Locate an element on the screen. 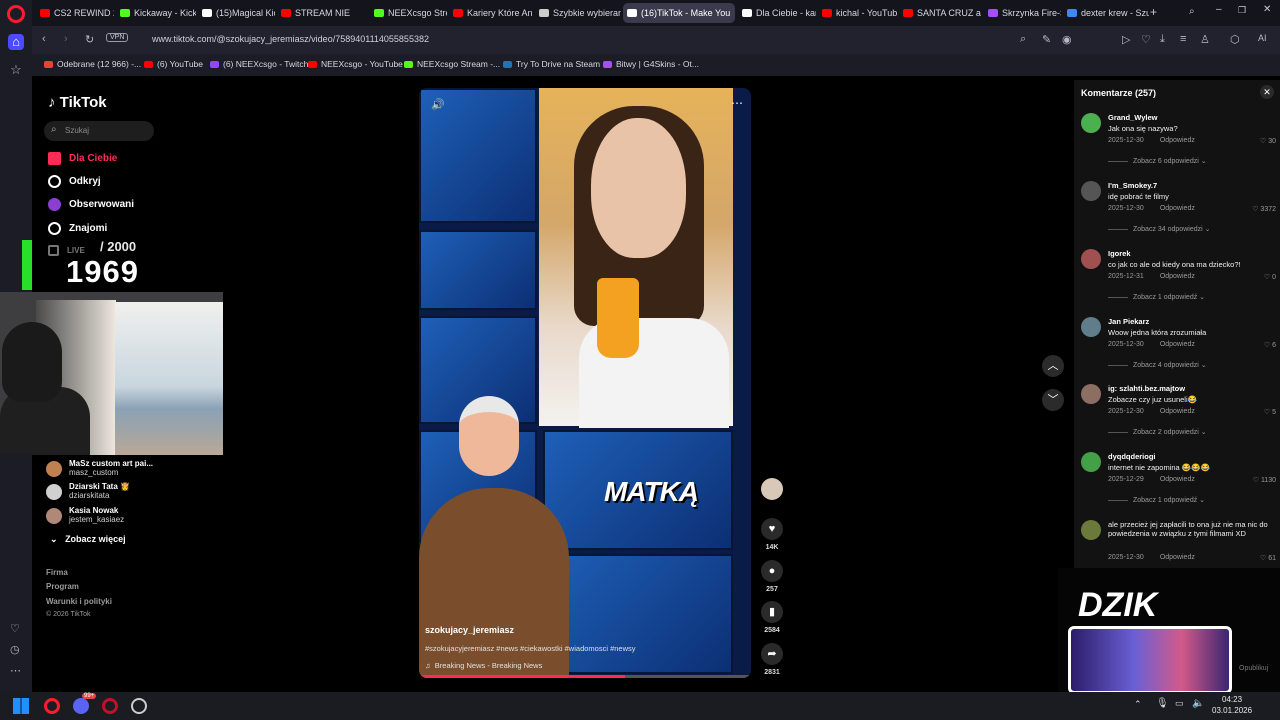 The height and width of the screenshot is (720, 1280). ai-button: AI is located at coordinates (1262, 38).